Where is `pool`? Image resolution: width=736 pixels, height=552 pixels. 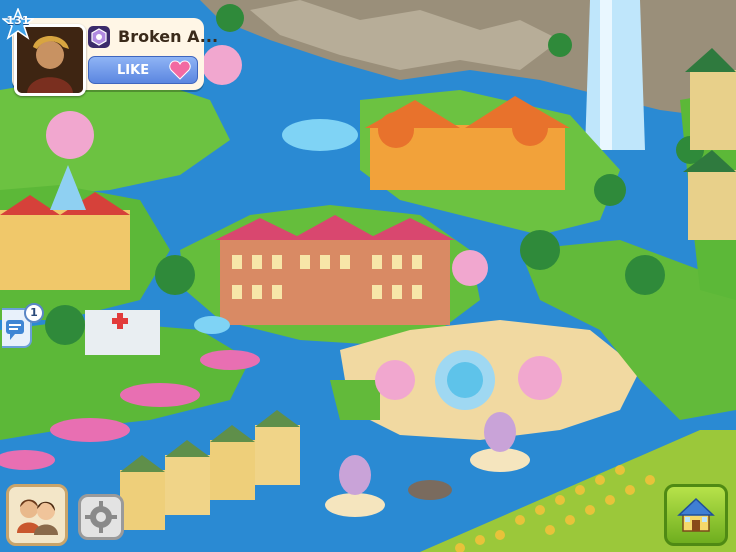
pool is located at coordinates (320, 135).